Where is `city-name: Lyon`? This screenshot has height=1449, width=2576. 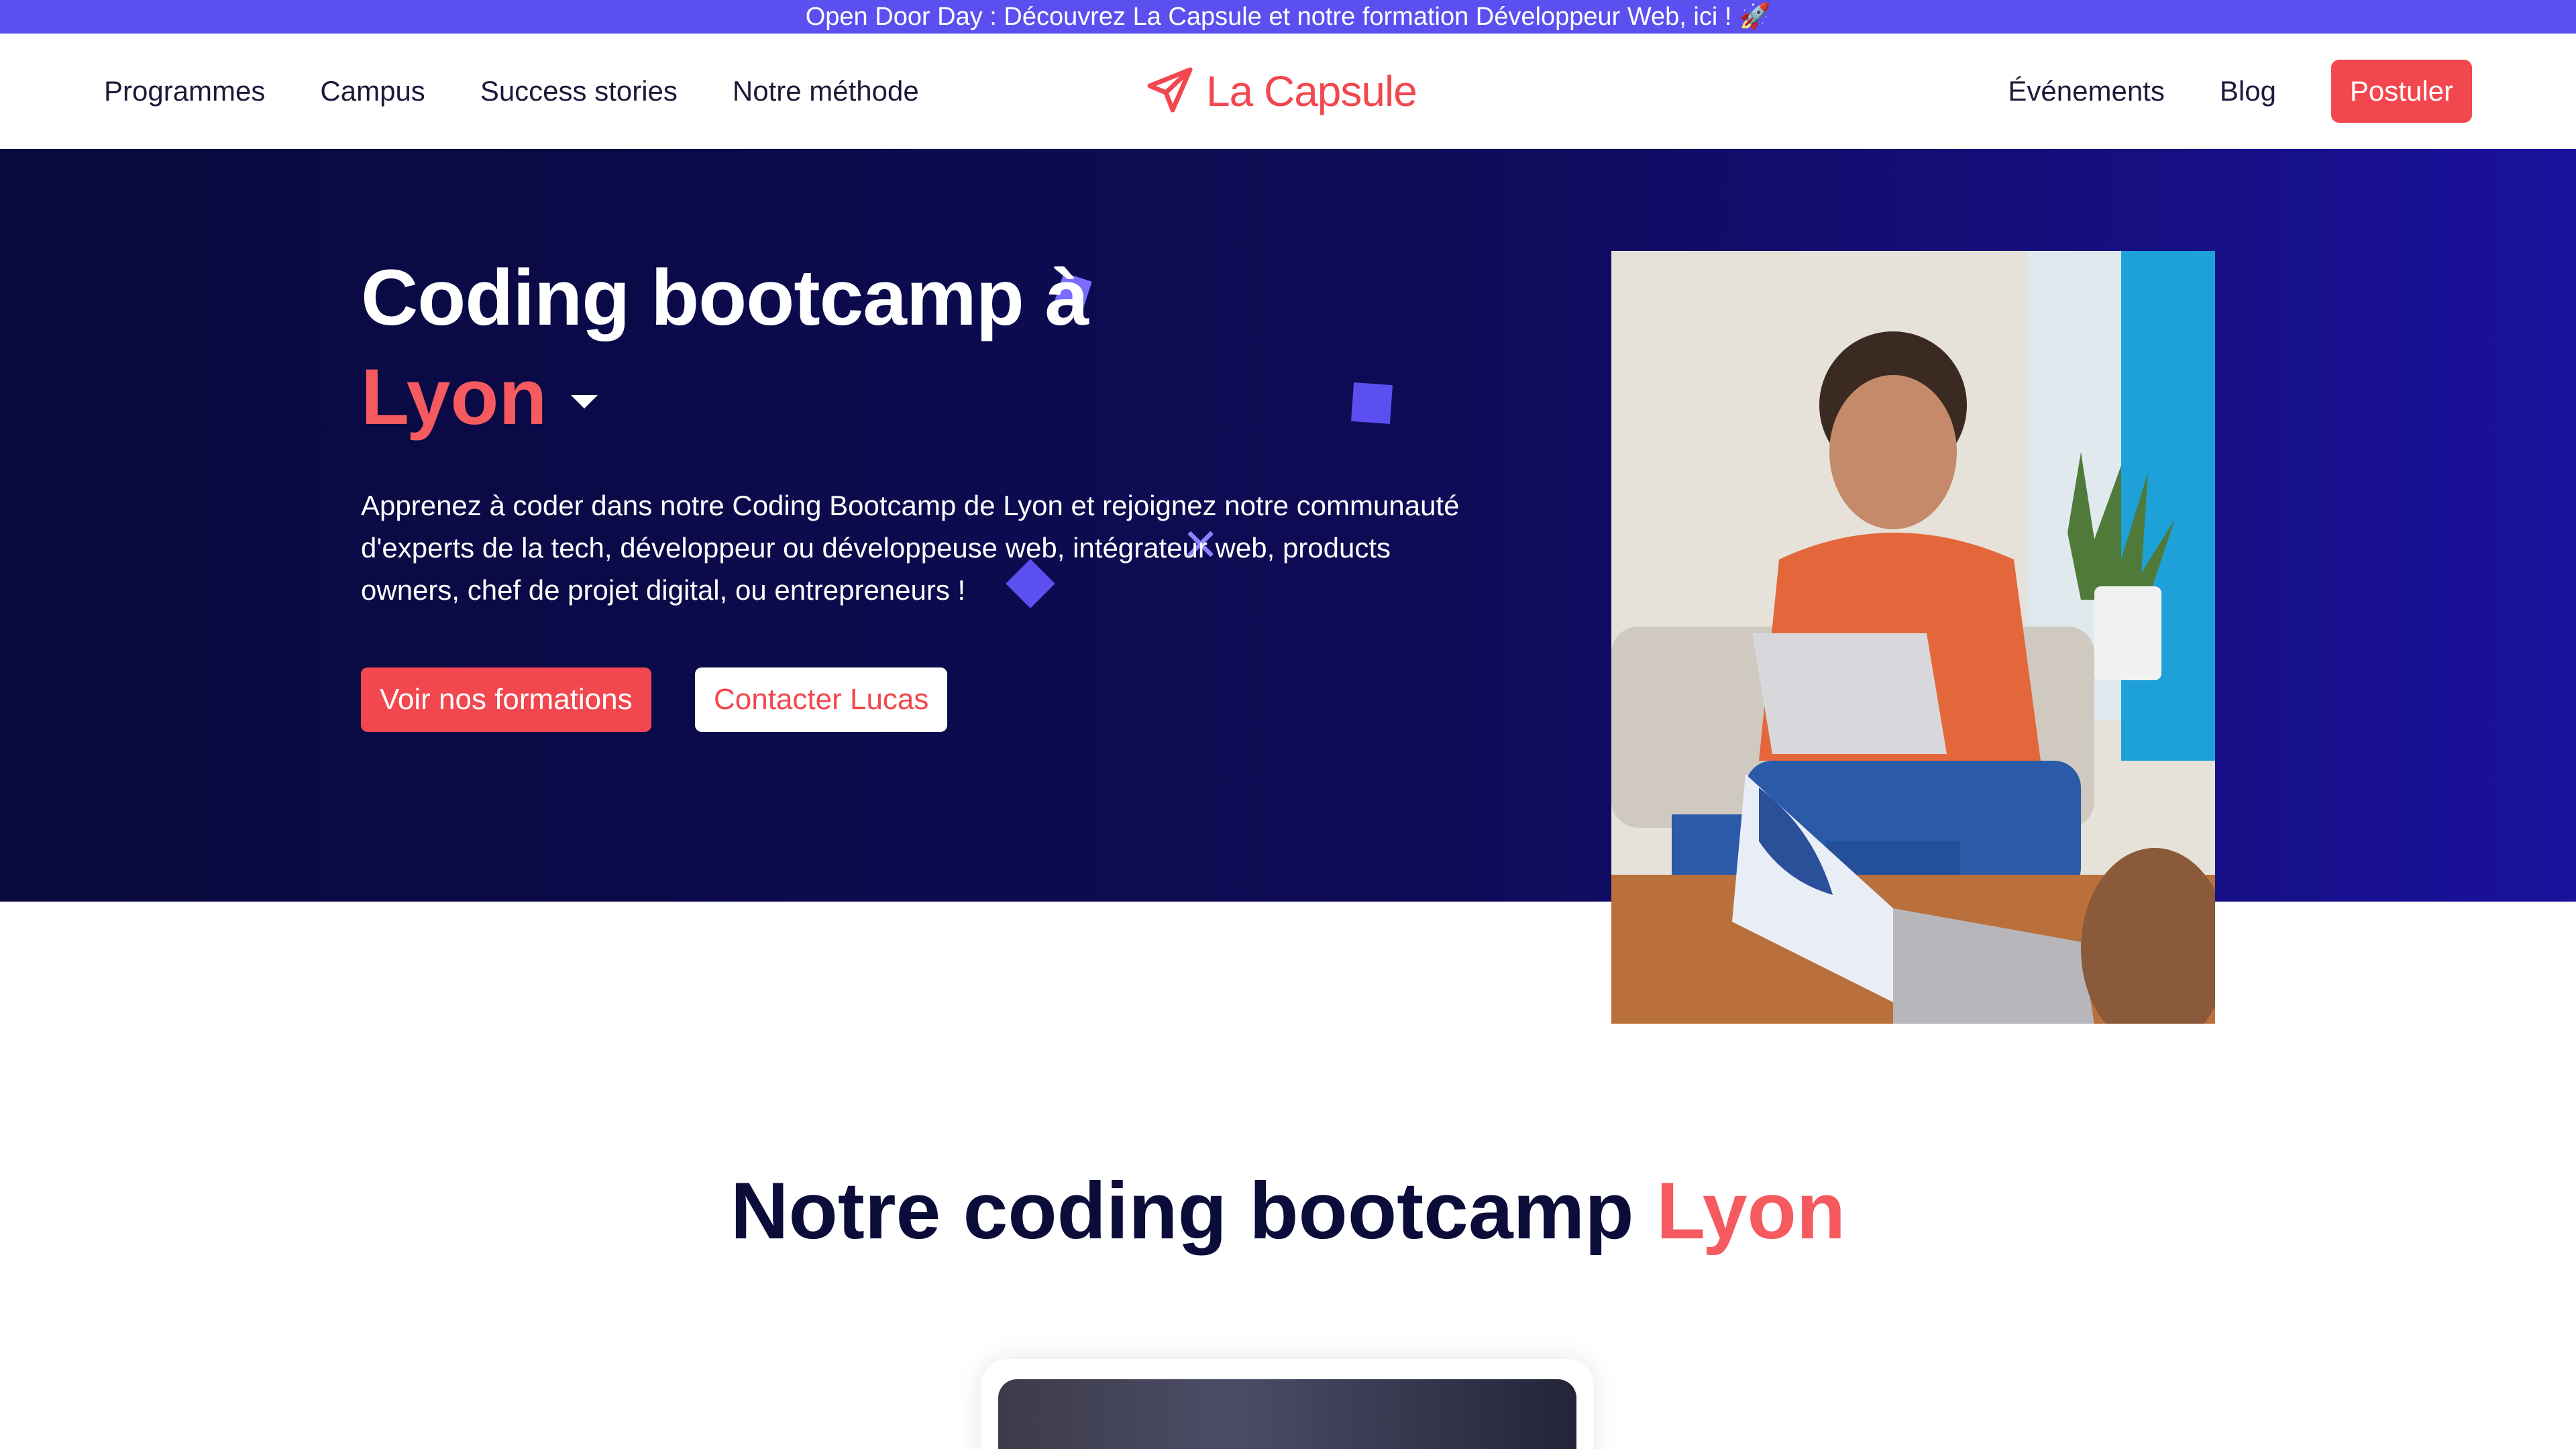
city-name: Lyon is located at coordinates (454, 397).